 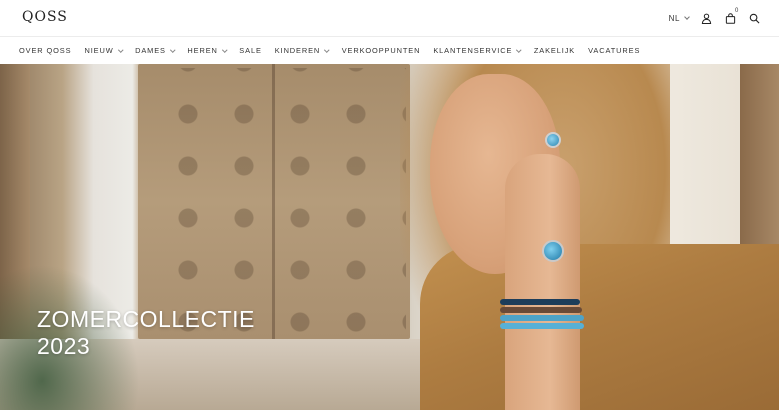 I want to click on nav-label: VACATURES, so click(x=614, y=50).